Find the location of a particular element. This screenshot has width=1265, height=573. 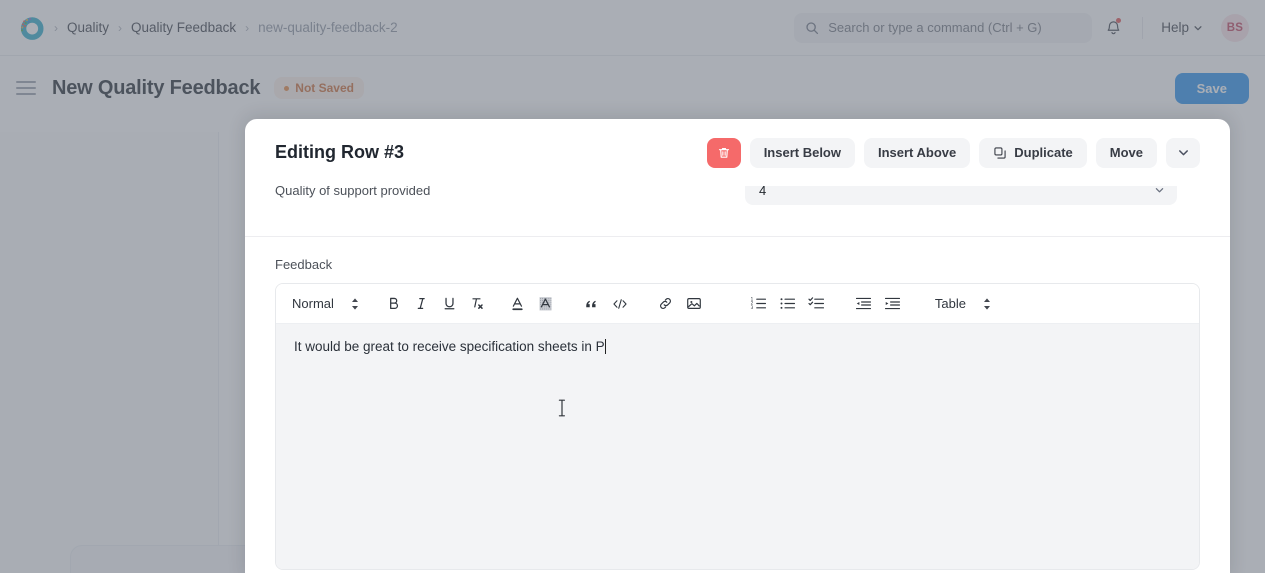

trash-icon is located at coordinates (724, 153).